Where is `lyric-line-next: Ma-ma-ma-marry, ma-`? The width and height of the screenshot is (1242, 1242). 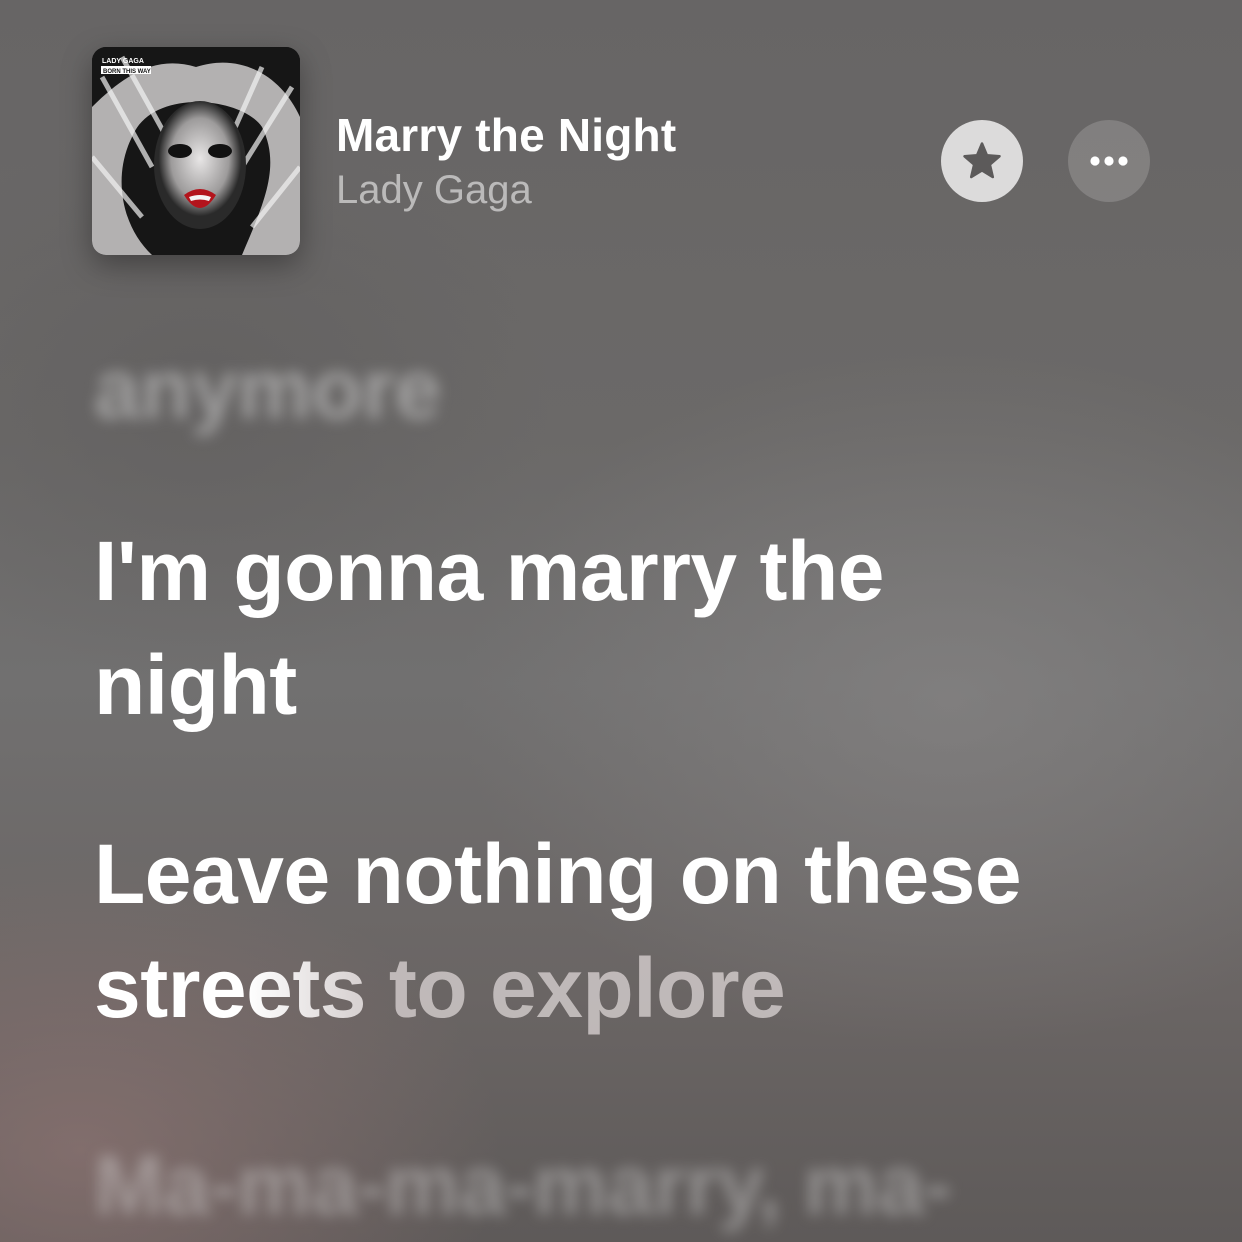
lyric-line-next: Ma-ma-ma-marry, ma- is located at coordinates (639, 1185).